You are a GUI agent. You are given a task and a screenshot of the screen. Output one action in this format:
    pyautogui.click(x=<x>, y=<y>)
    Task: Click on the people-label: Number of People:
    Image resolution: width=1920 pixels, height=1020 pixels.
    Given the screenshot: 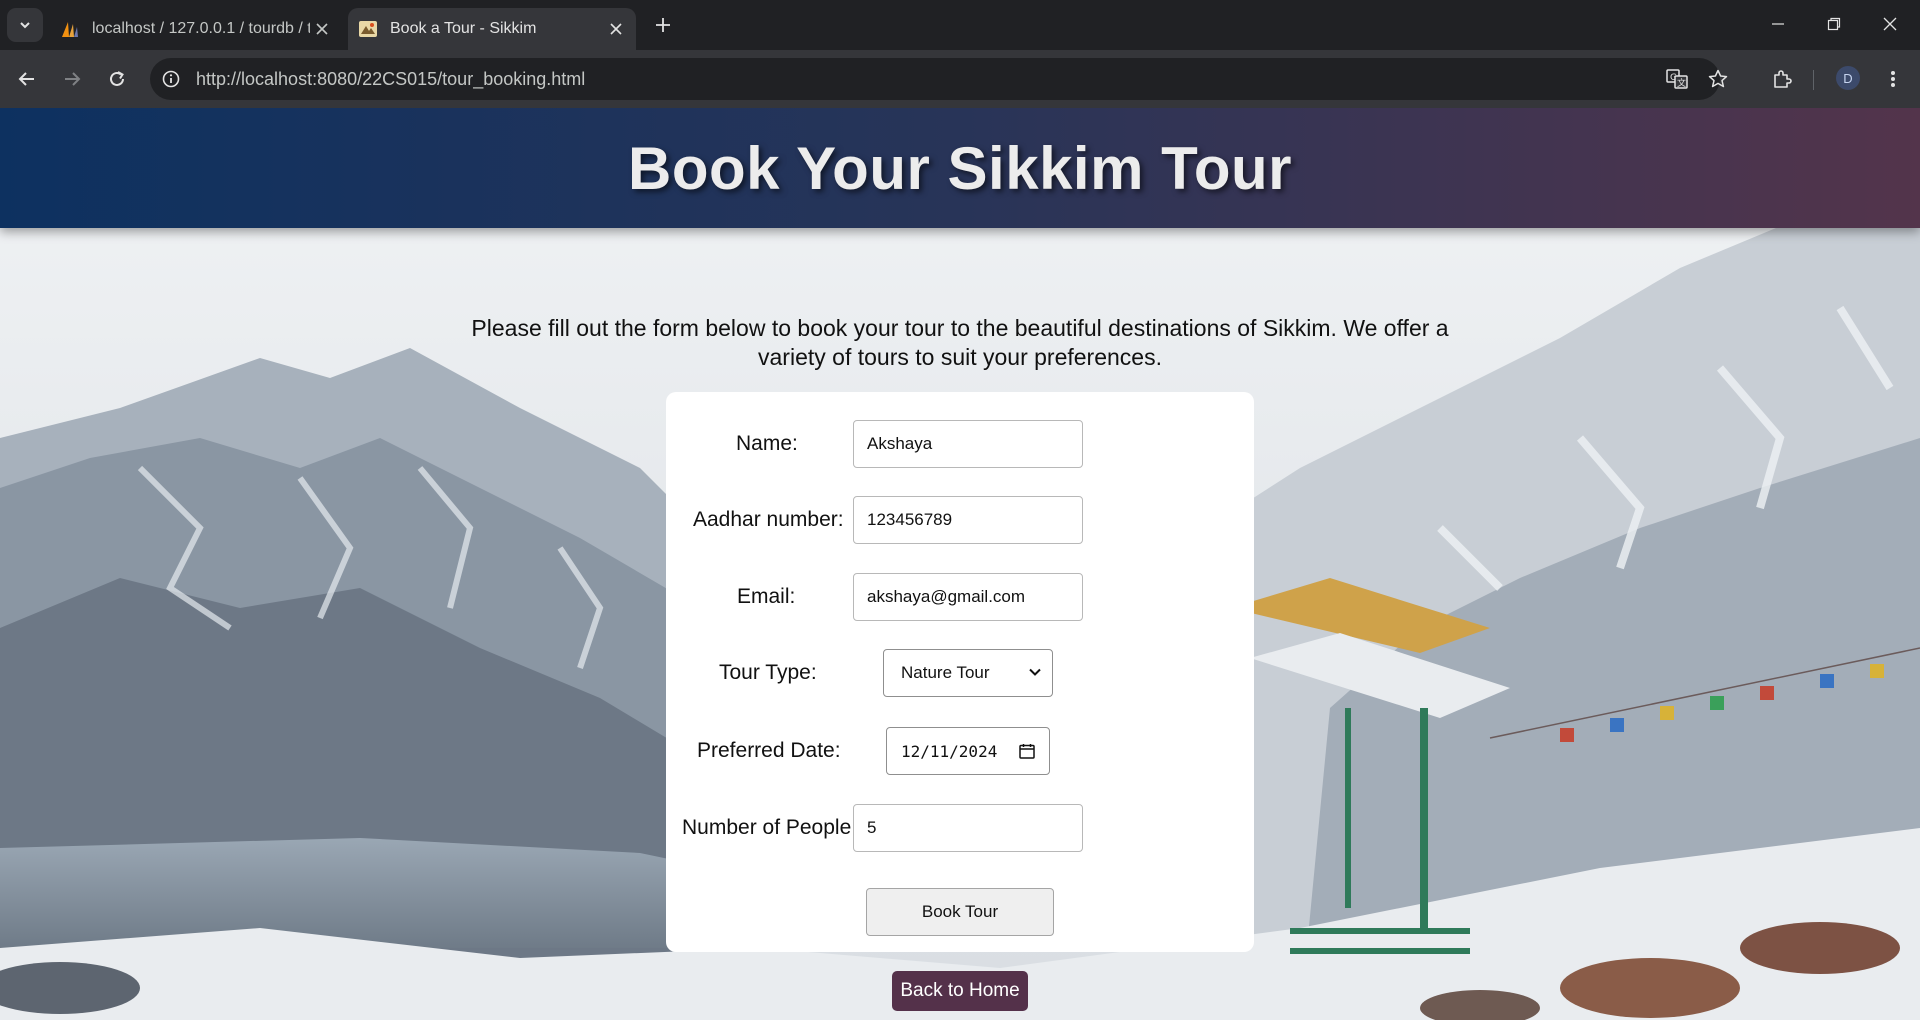 What is the action you would take?
    pyautogui.click(x=770, y=827)
    